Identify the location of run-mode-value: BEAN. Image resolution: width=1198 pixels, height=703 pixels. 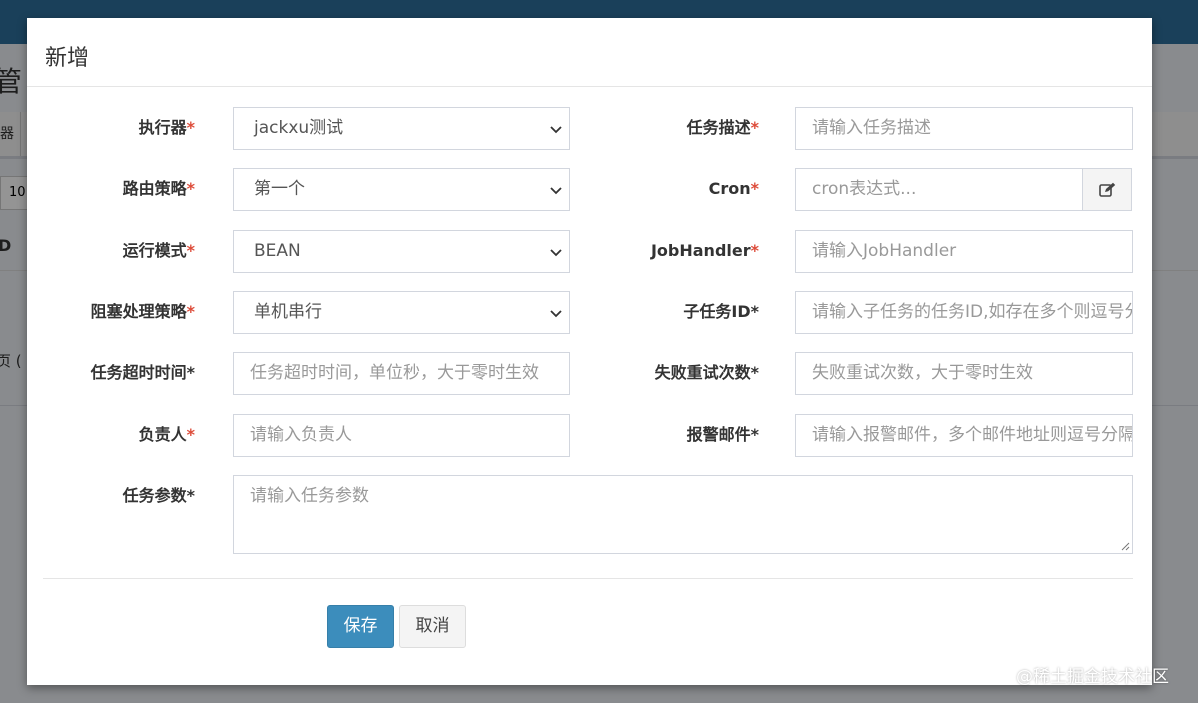
(277, 251).